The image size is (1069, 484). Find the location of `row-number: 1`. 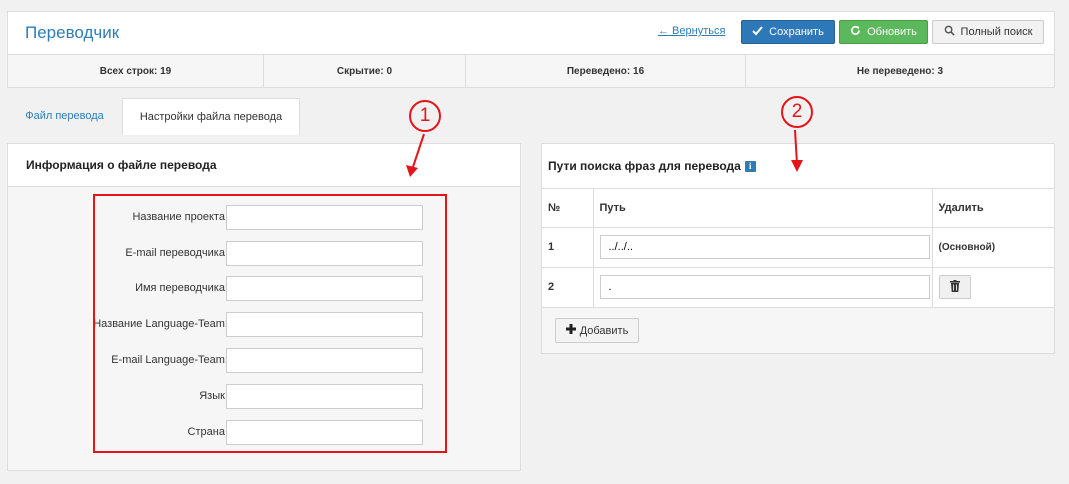

row-number: 1 is located at coordinates (568, 247).